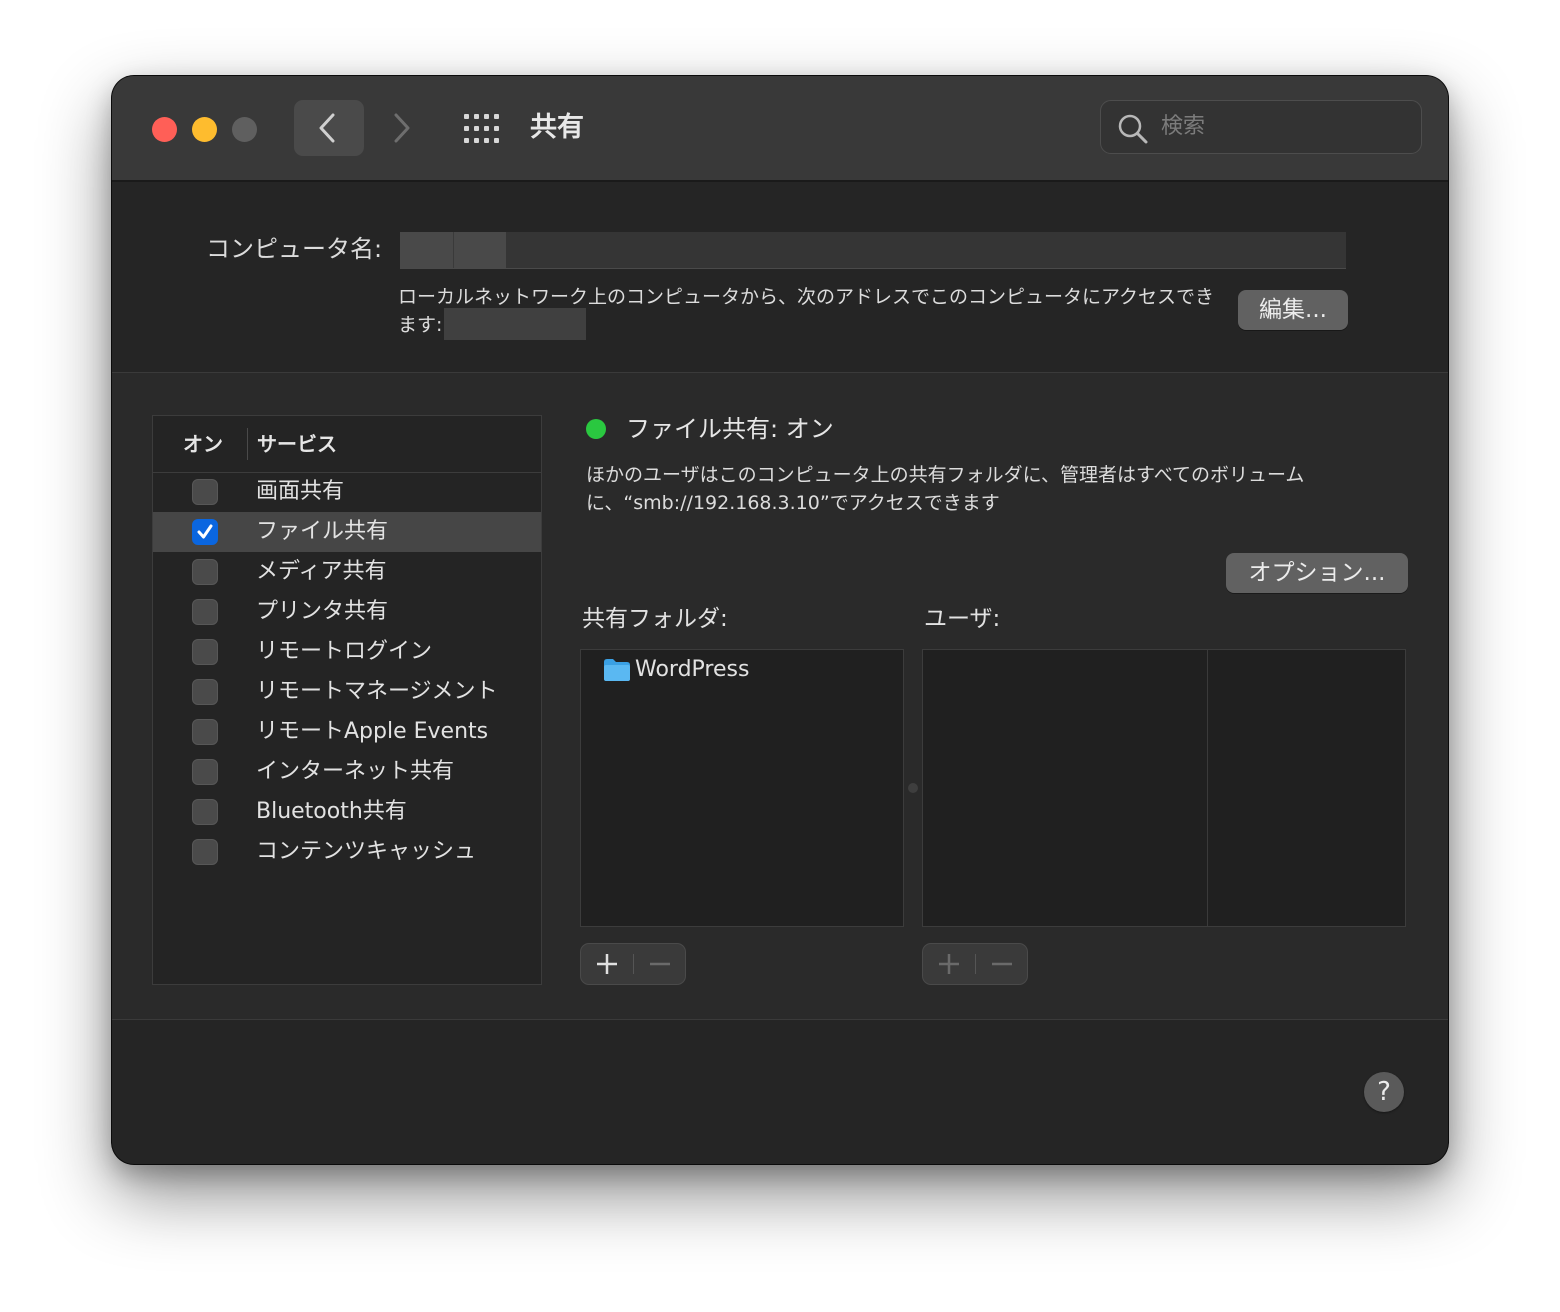  What do you see at coordinates (204, 129) in the screenshot?
I see `minimize-button` at bounding box center [204, 129].